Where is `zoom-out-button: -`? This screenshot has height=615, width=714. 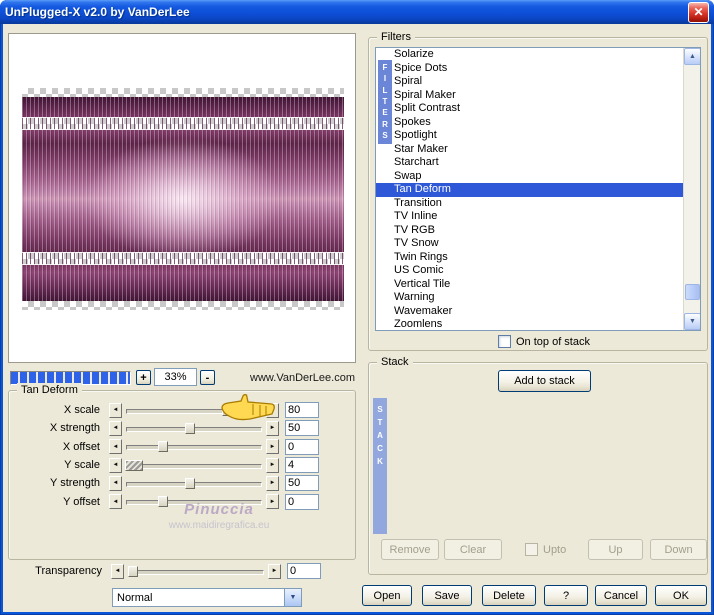 zoom-out-button: - is located at coordinates (207, 377).